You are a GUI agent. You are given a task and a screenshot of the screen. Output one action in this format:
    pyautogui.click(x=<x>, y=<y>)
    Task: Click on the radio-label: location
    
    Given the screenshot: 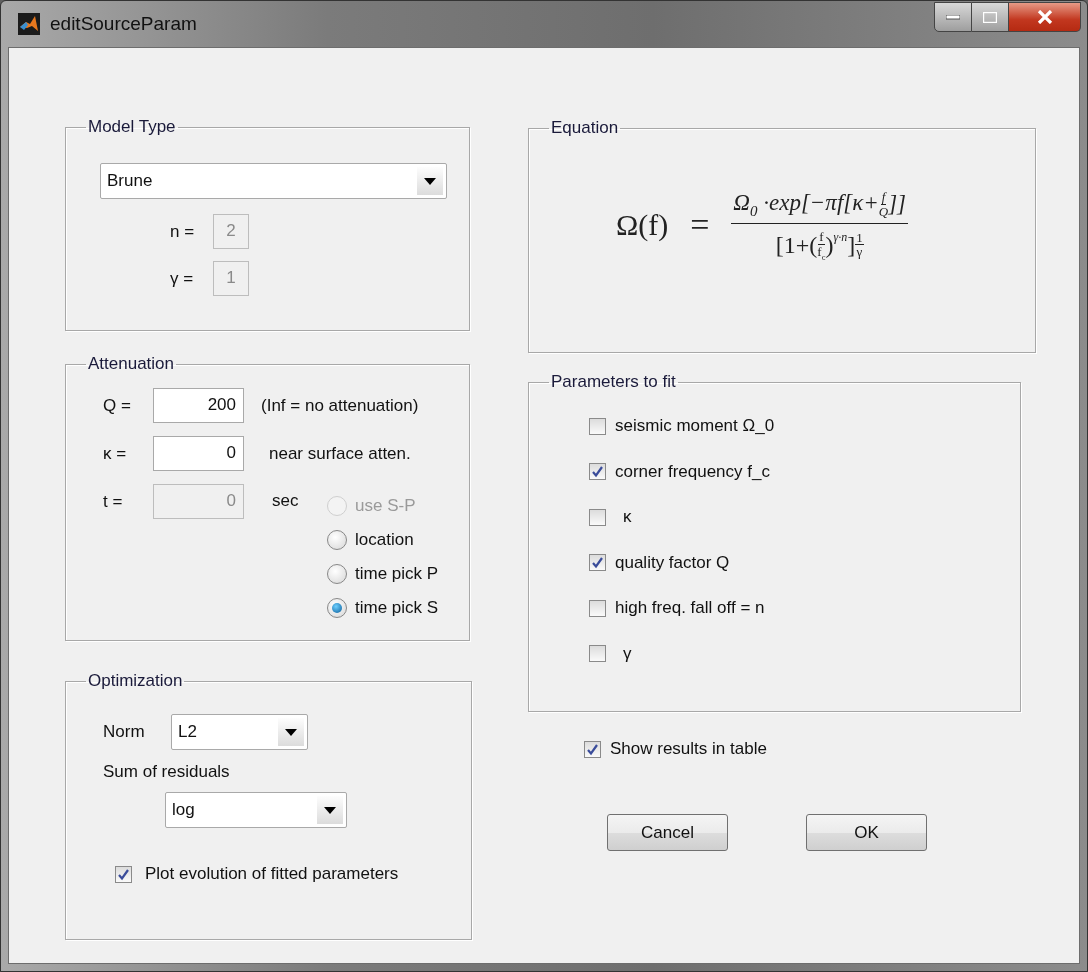 What is the action you would take?
    pyautogui.click(x=384, y=540)
    